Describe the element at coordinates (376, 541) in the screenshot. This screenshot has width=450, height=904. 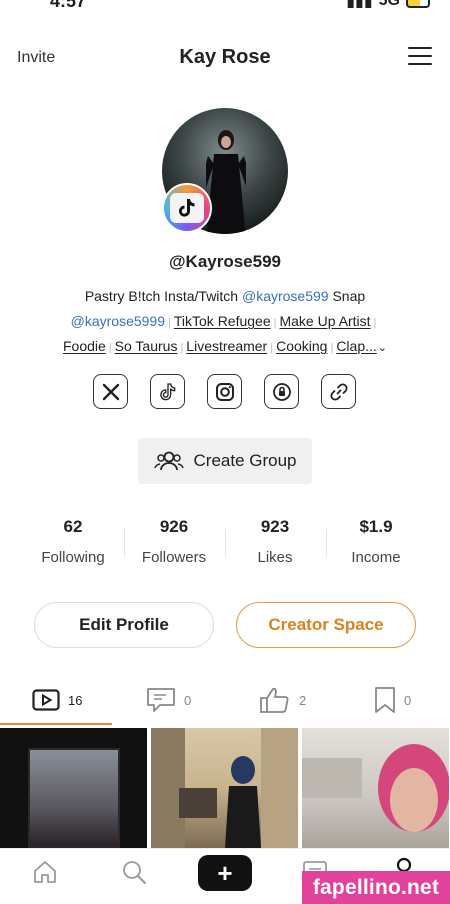
I see `stat-income: $1.9 Income` at that location.